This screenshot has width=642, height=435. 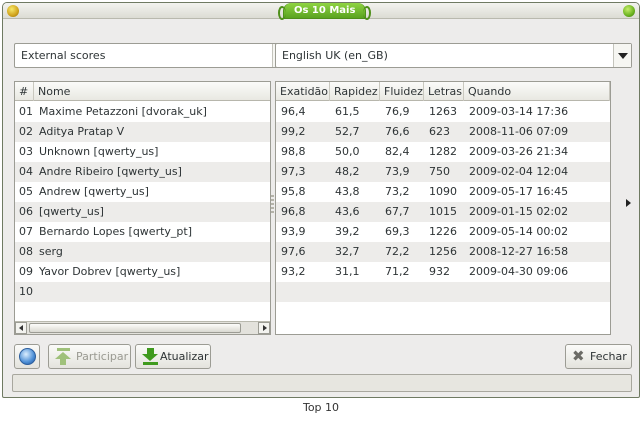 I want to click on cell-quando: 2008-11-06 07:09, so click(x=519, y=131).